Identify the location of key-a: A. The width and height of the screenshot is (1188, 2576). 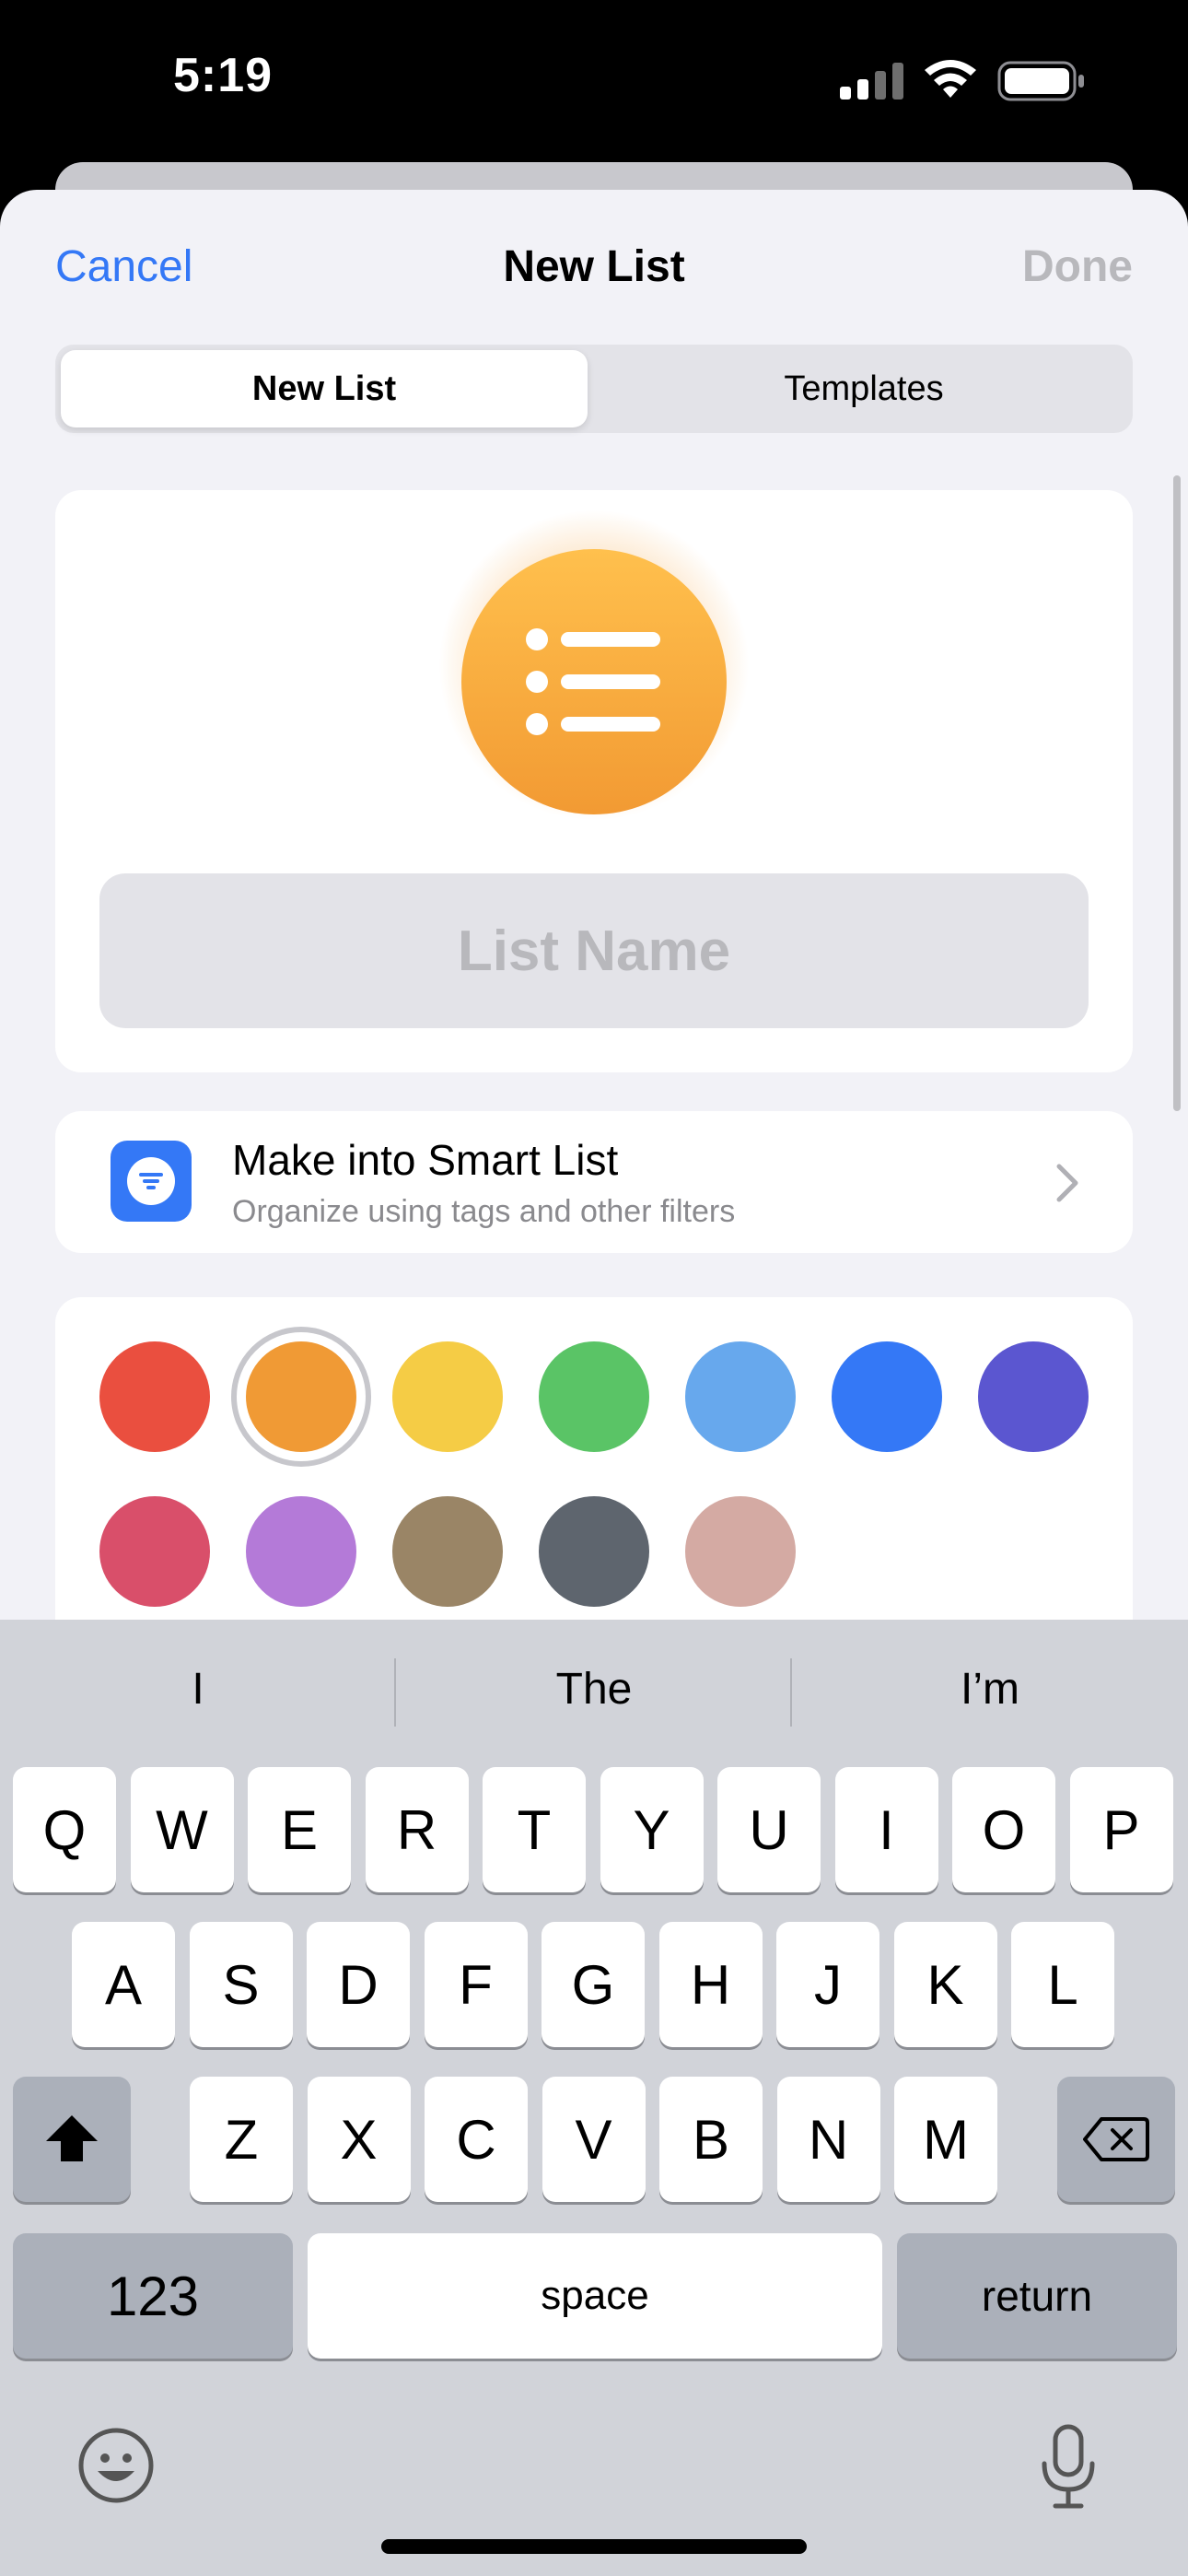
(124, 1985).